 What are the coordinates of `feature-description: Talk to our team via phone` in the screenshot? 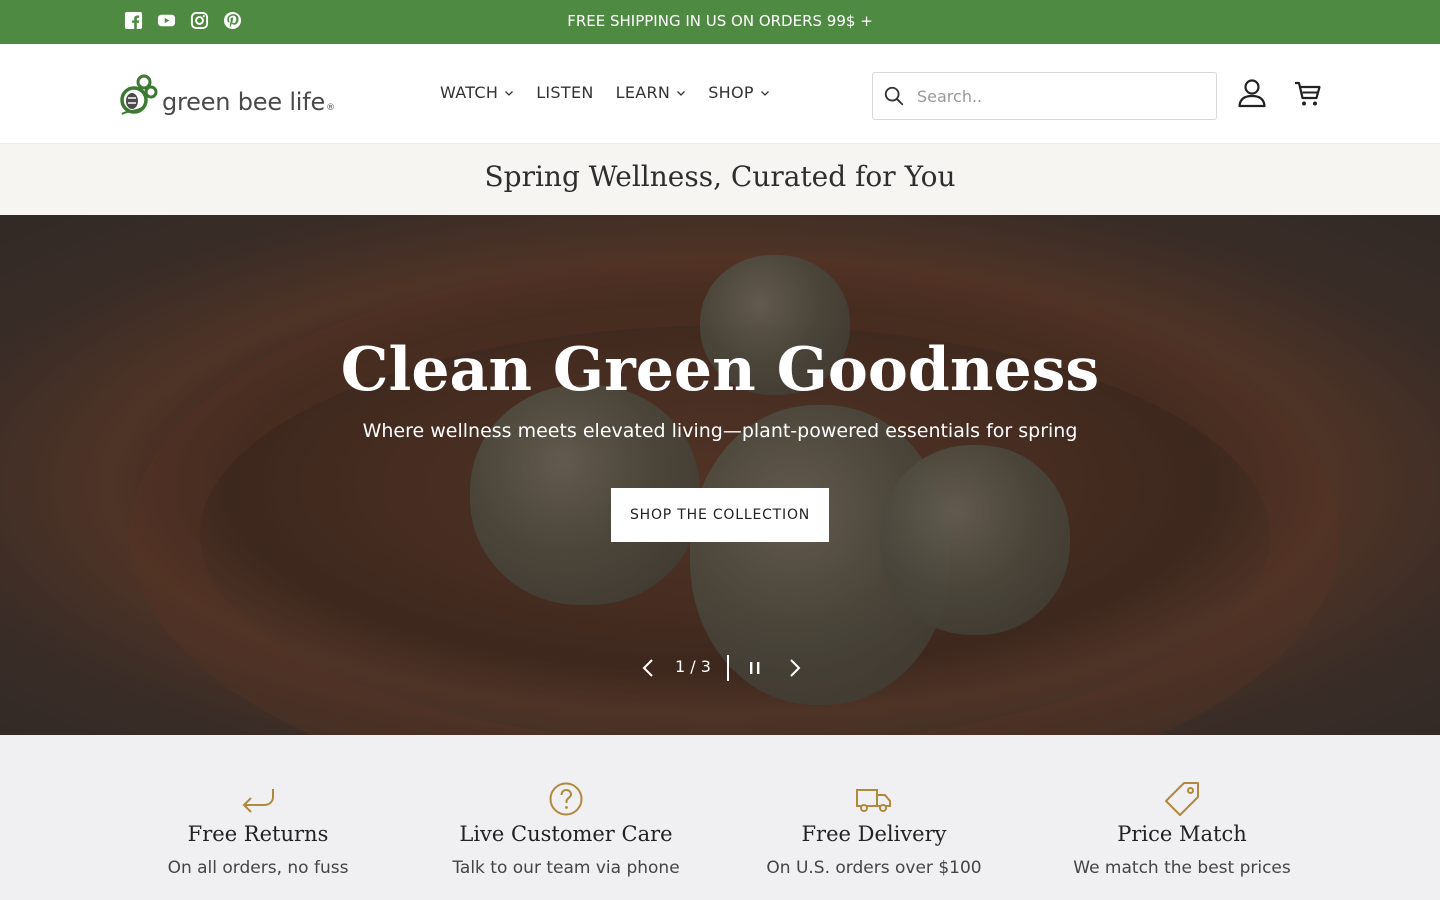 It's located at (566, 868).